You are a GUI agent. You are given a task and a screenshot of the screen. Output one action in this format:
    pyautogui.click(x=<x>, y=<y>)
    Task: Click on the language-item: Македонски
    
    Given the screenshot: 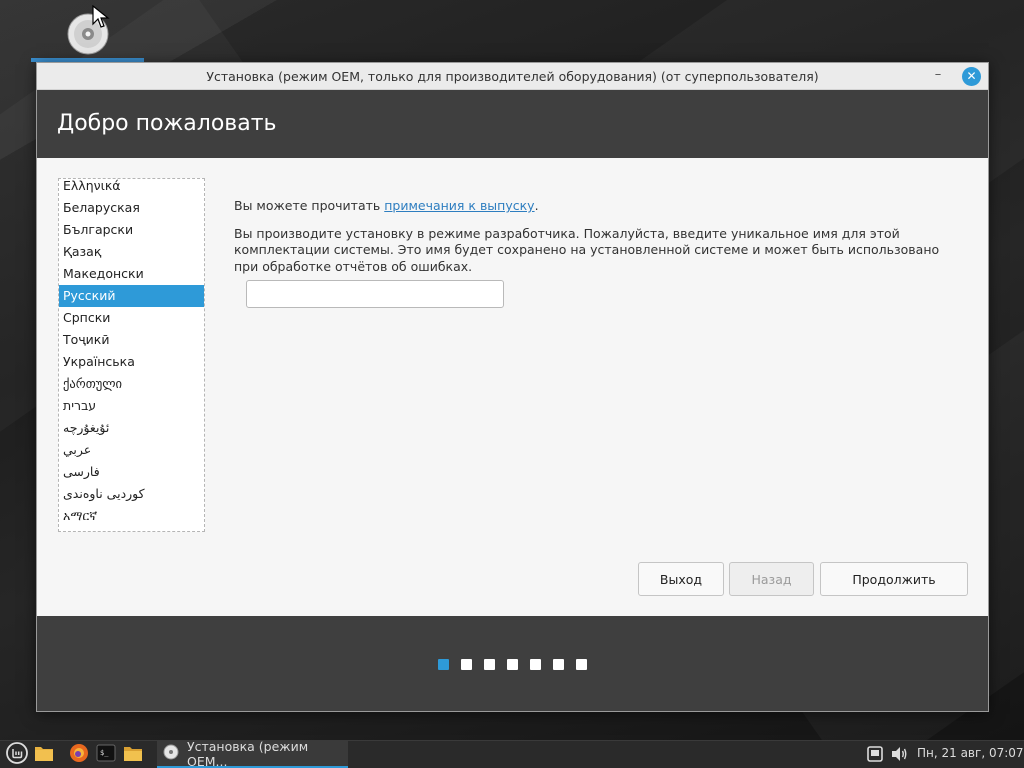 What is the action you would take?
    pyautogui.click(x=131, y=274)
    